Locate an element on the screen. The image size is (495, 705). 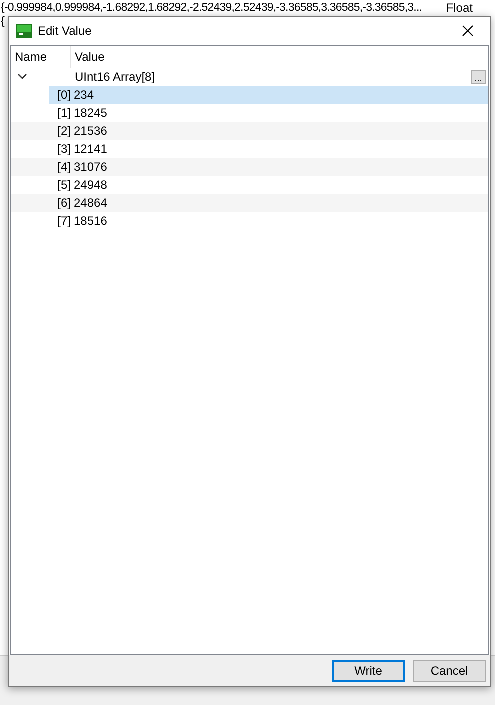
element-value: 31076 is located at coordinates (91, 167).